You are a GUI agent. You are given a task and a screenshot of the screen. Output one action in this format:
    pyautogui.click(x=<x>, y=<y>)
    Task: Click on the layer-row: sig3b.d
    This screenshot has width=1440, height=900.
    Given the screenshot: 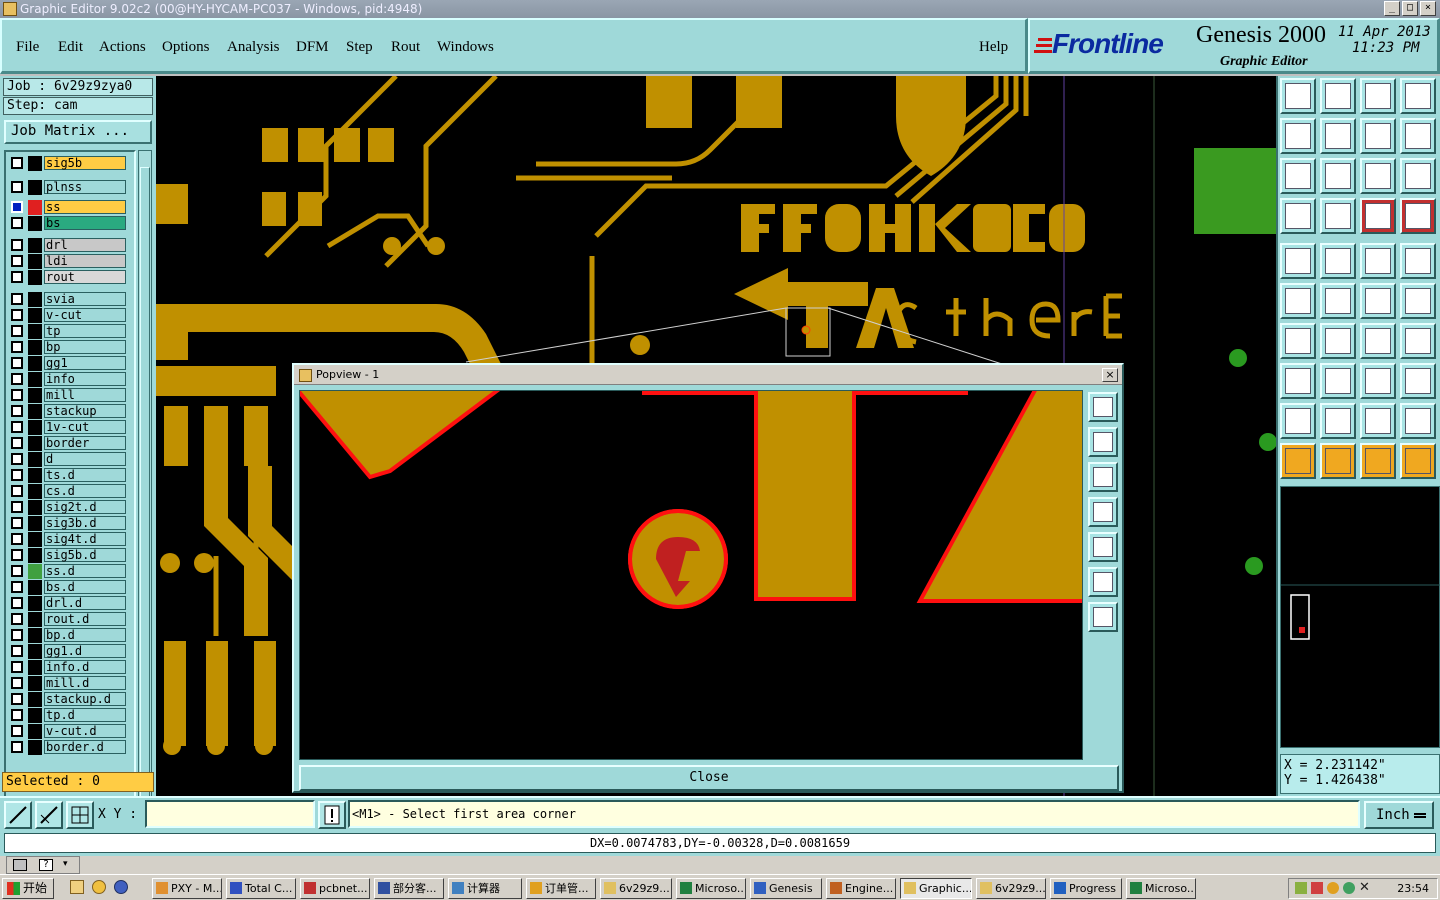 What is the action you would take?
    pyautogui.click(x=71, y=523)
    